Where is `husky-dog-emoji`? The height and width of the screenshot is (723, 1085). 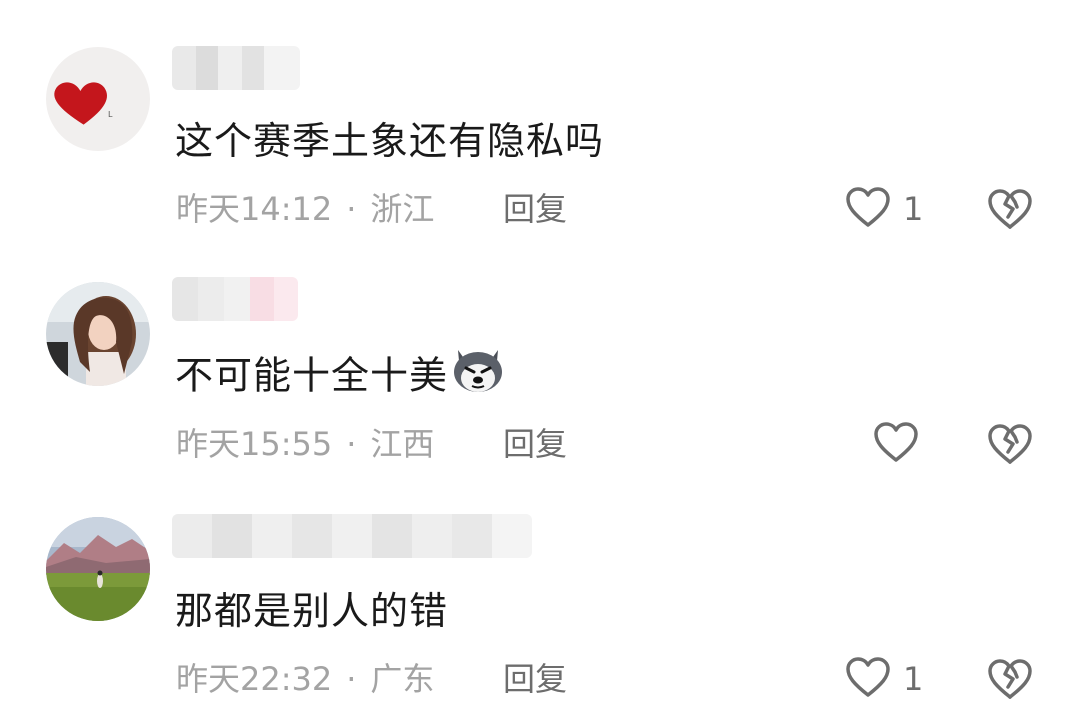
husky-dog-emoji is located at coordinates (478, 374).